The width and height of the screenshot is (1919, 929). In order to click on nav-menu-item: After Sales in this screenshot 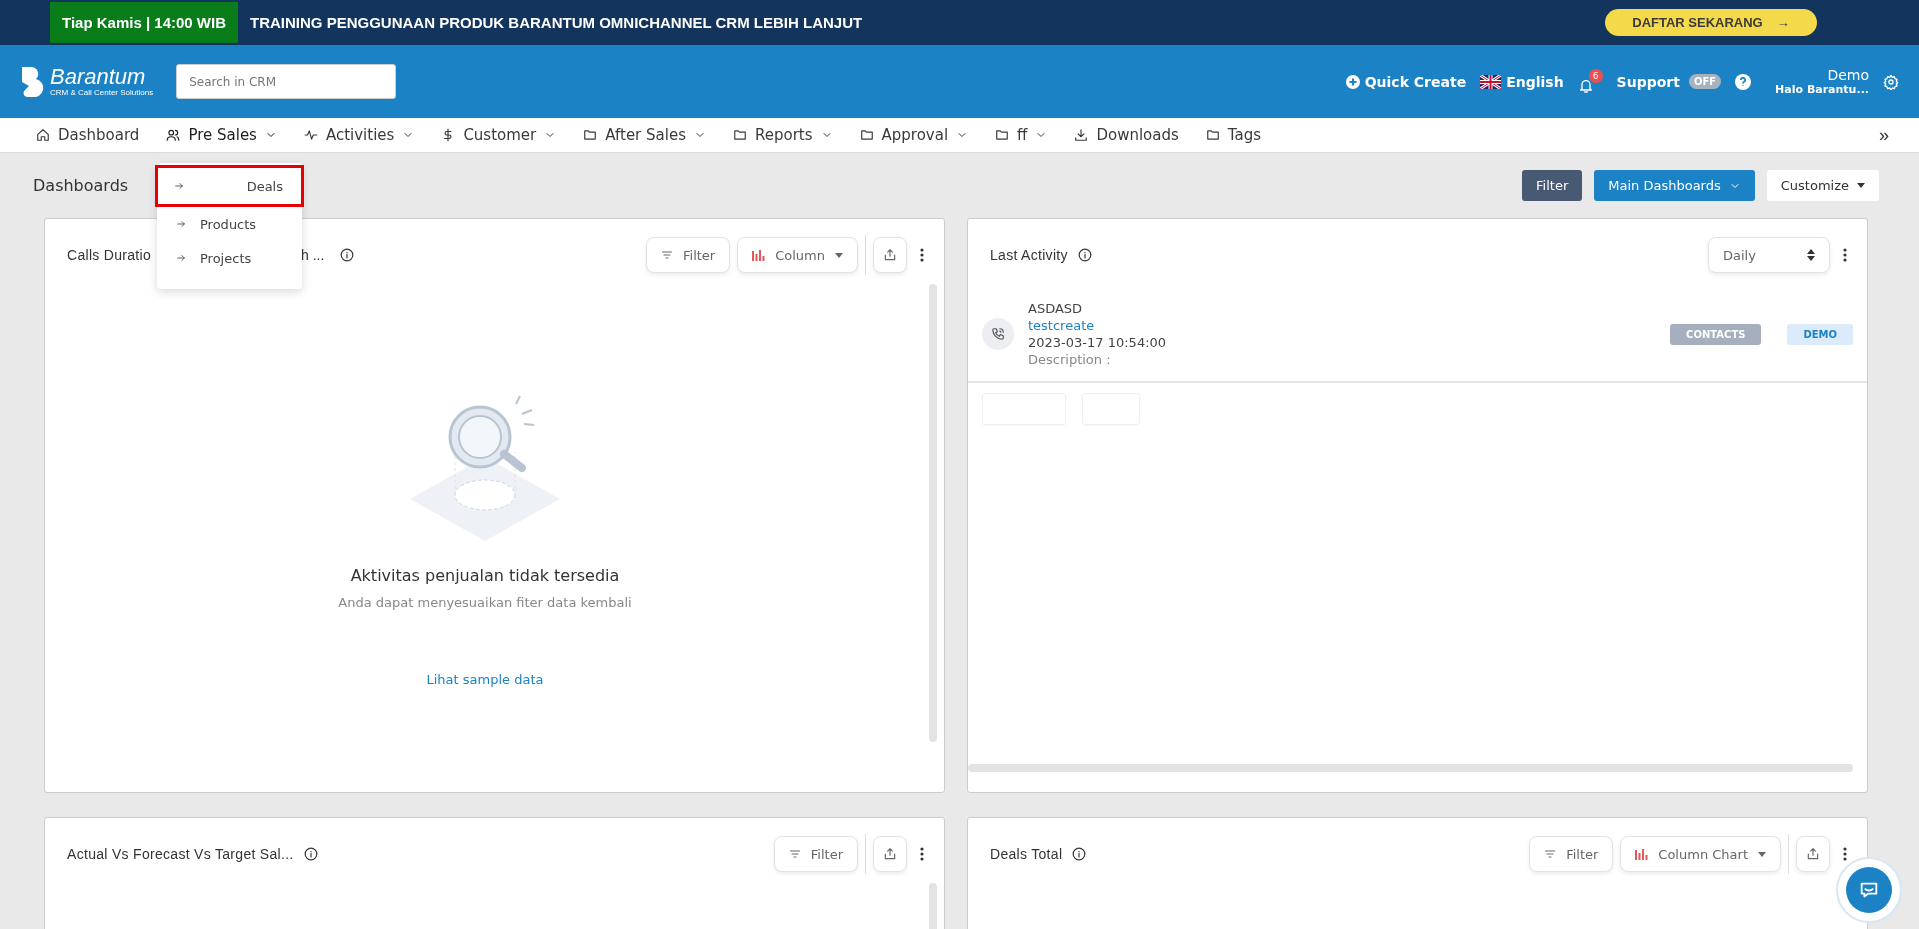, I will do `click(644, 135)`.